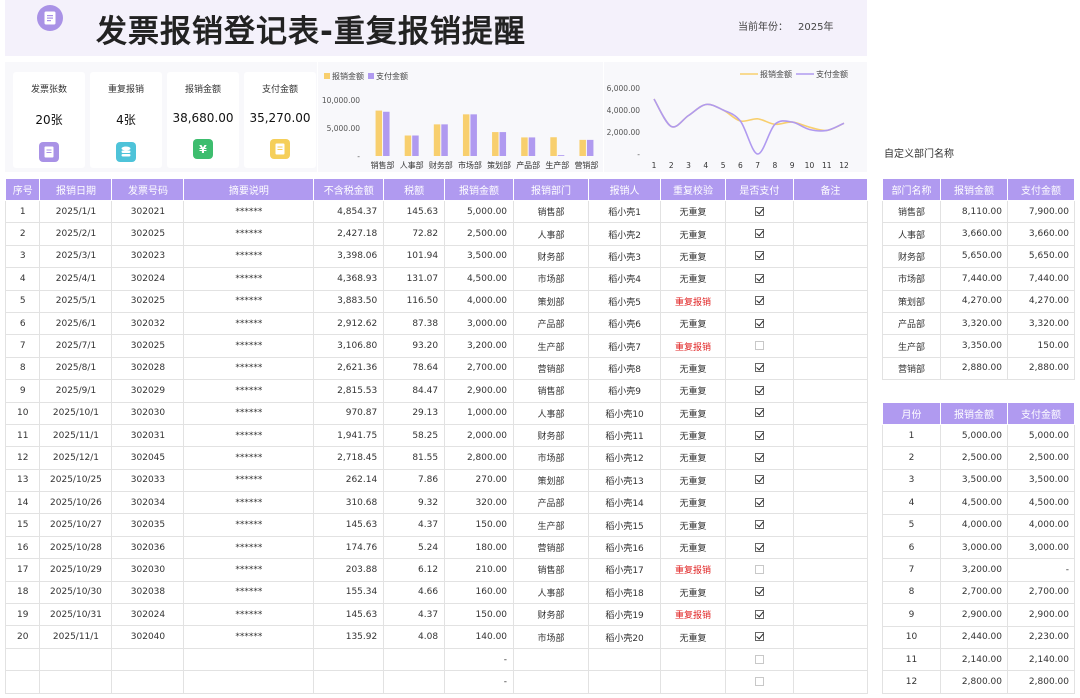 The width and height of the screenshot is (1080, 698). Describe the element at coordinates (1041, 682) in the screenshot. I see `table-cell: 2,800.00` at that location.